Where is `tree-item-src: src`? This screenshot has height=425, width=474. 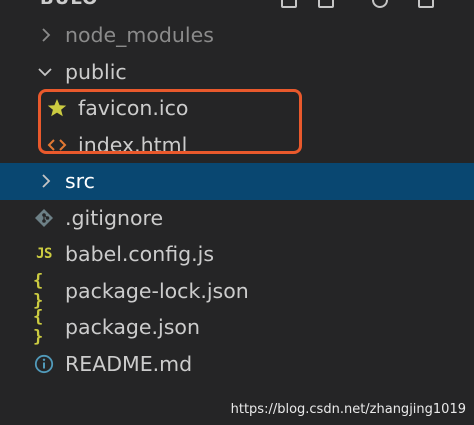
tree-item-src: src is located at coordinates (237, 181).